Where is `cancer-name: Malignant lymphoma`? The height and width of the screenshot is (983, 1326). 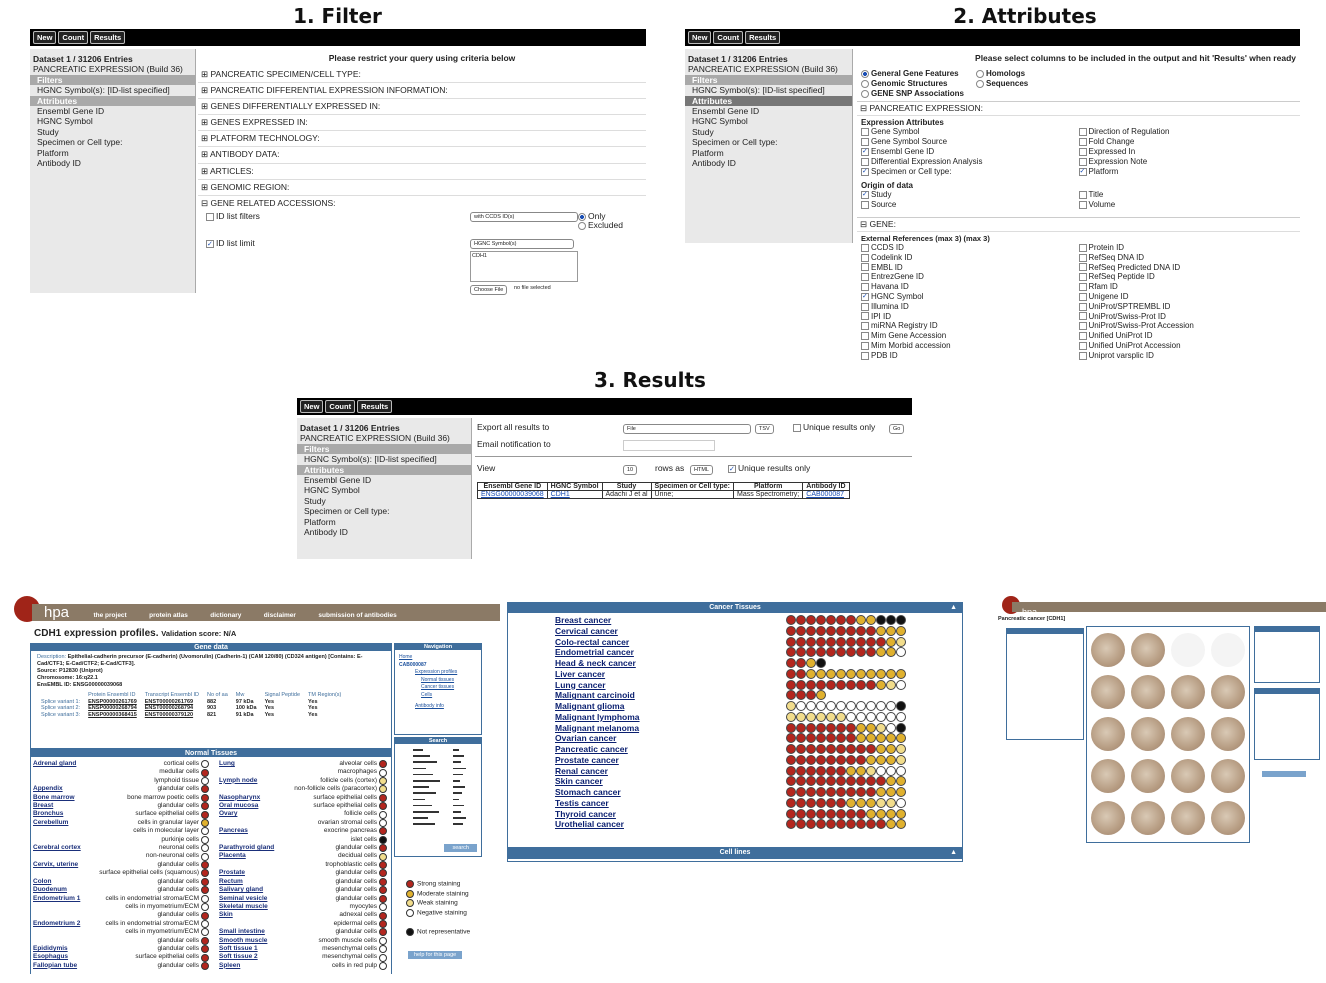 cancer-name: Malignant lymphoma is located at coordinates (670, 717).